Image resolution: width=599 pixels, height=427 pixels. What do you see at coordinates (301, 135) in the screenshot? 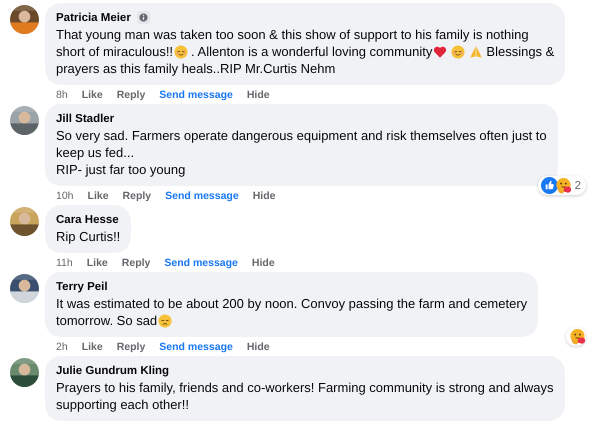
I see `comment-text: So very sad. Farmers operate dangerous equipment and risk themselves often just to` at bounding box center [301, 135].